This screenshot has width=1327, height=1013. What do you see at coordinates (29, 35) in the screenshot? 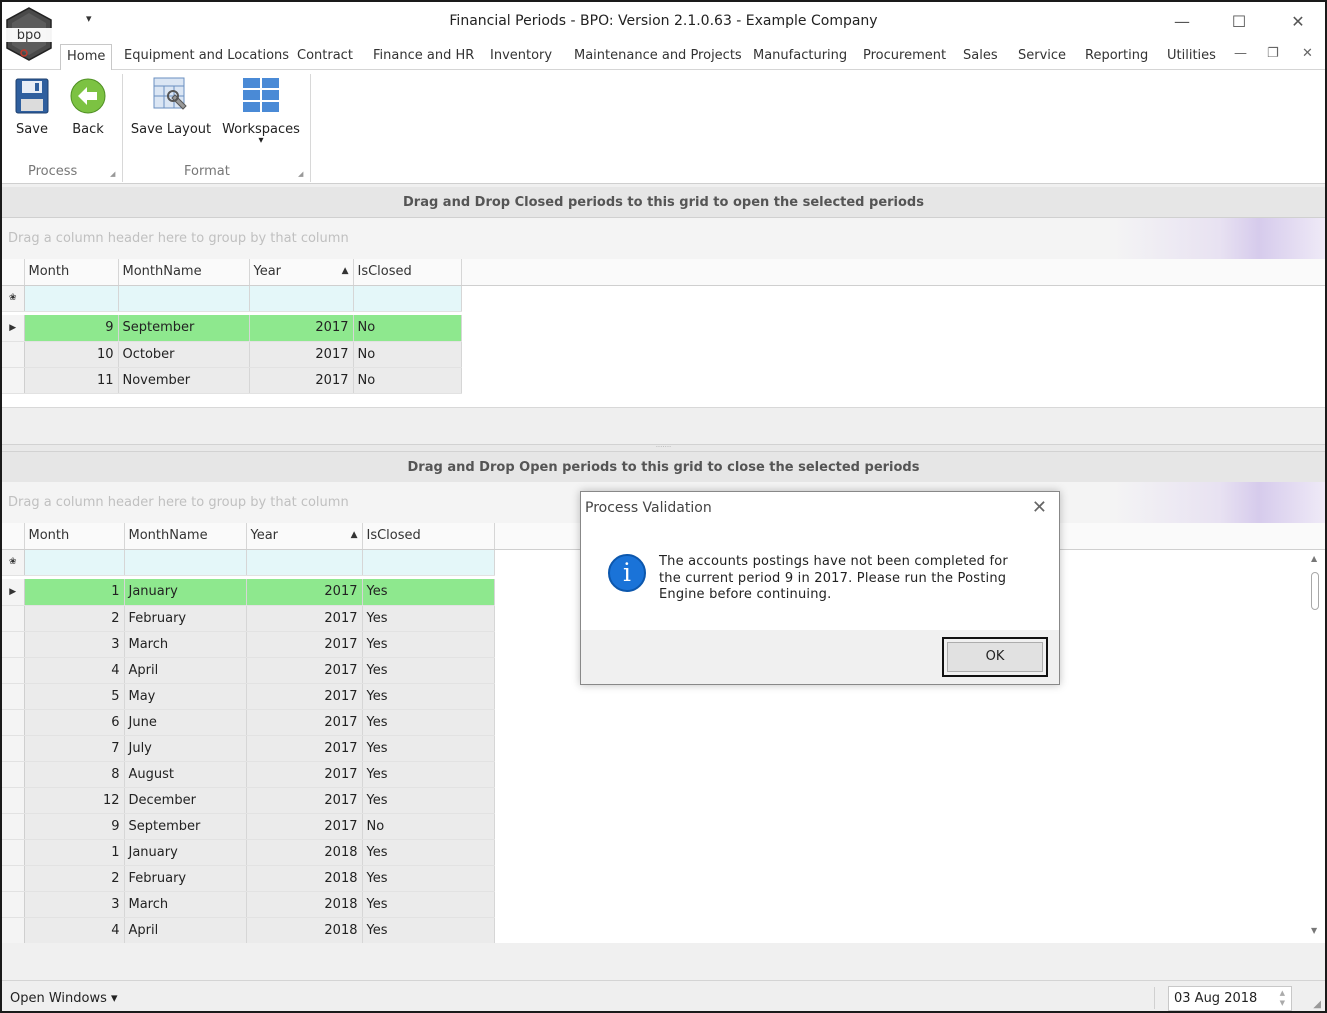
I see `bpo-logo-icon: bpo` at bounding box center [29, 35].